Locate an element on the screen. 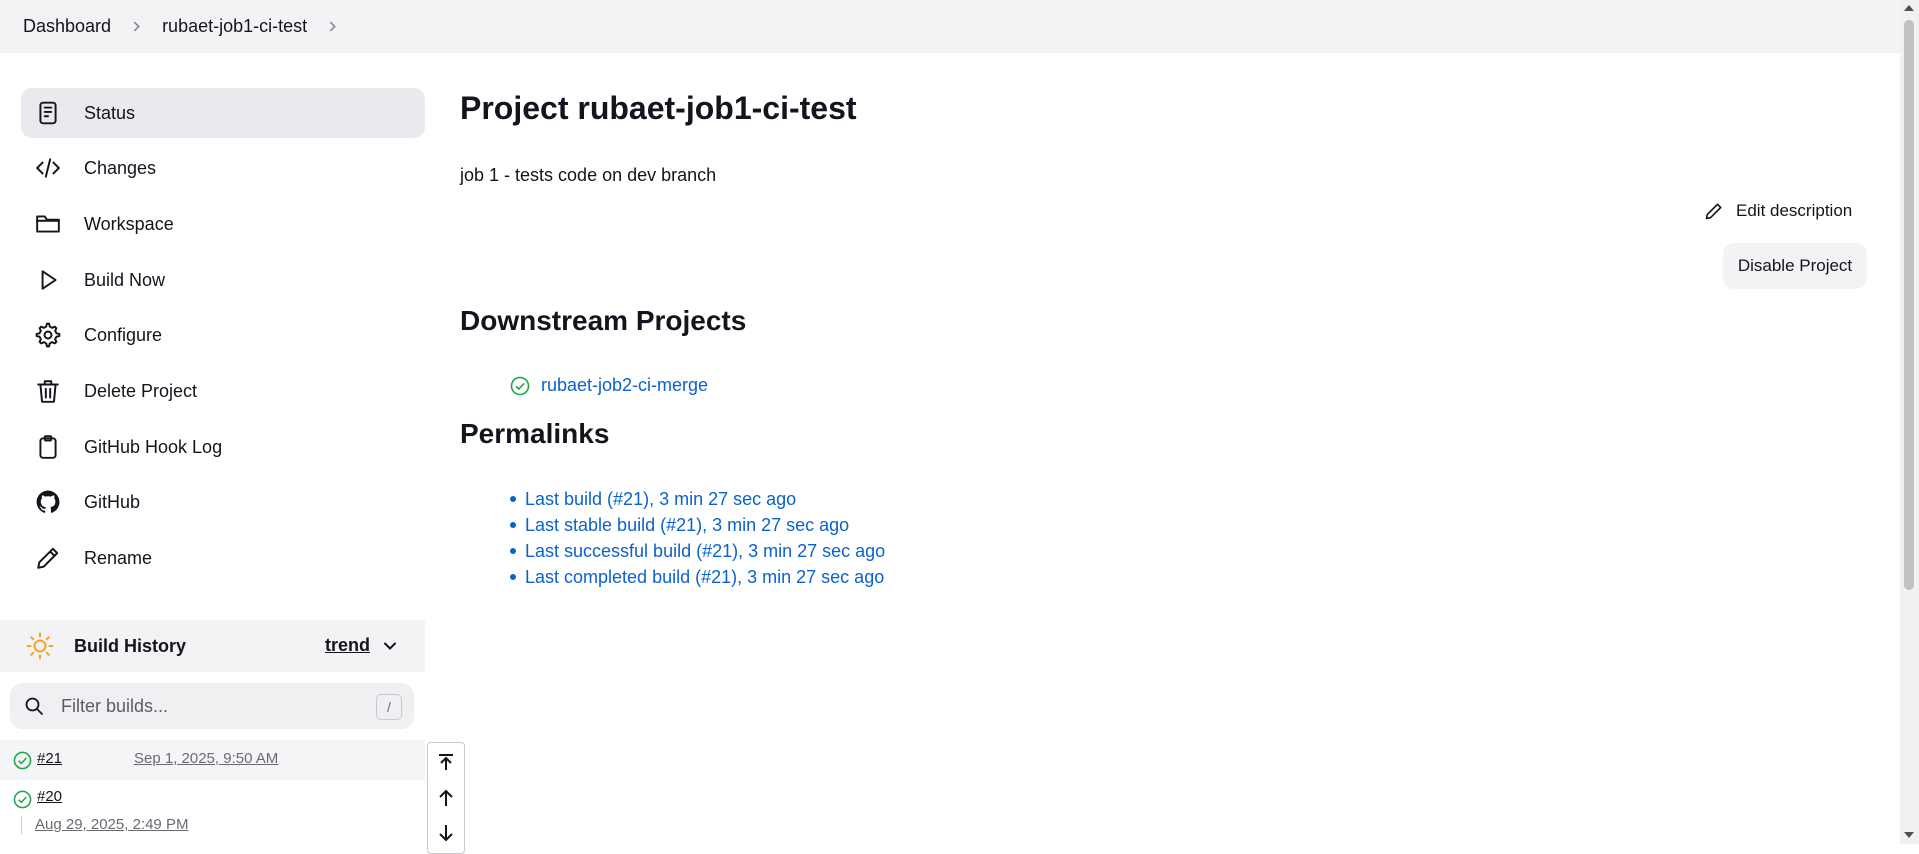 This screenshot has height=854, width=1919. trash-icon is located at coordinates (47, 391).